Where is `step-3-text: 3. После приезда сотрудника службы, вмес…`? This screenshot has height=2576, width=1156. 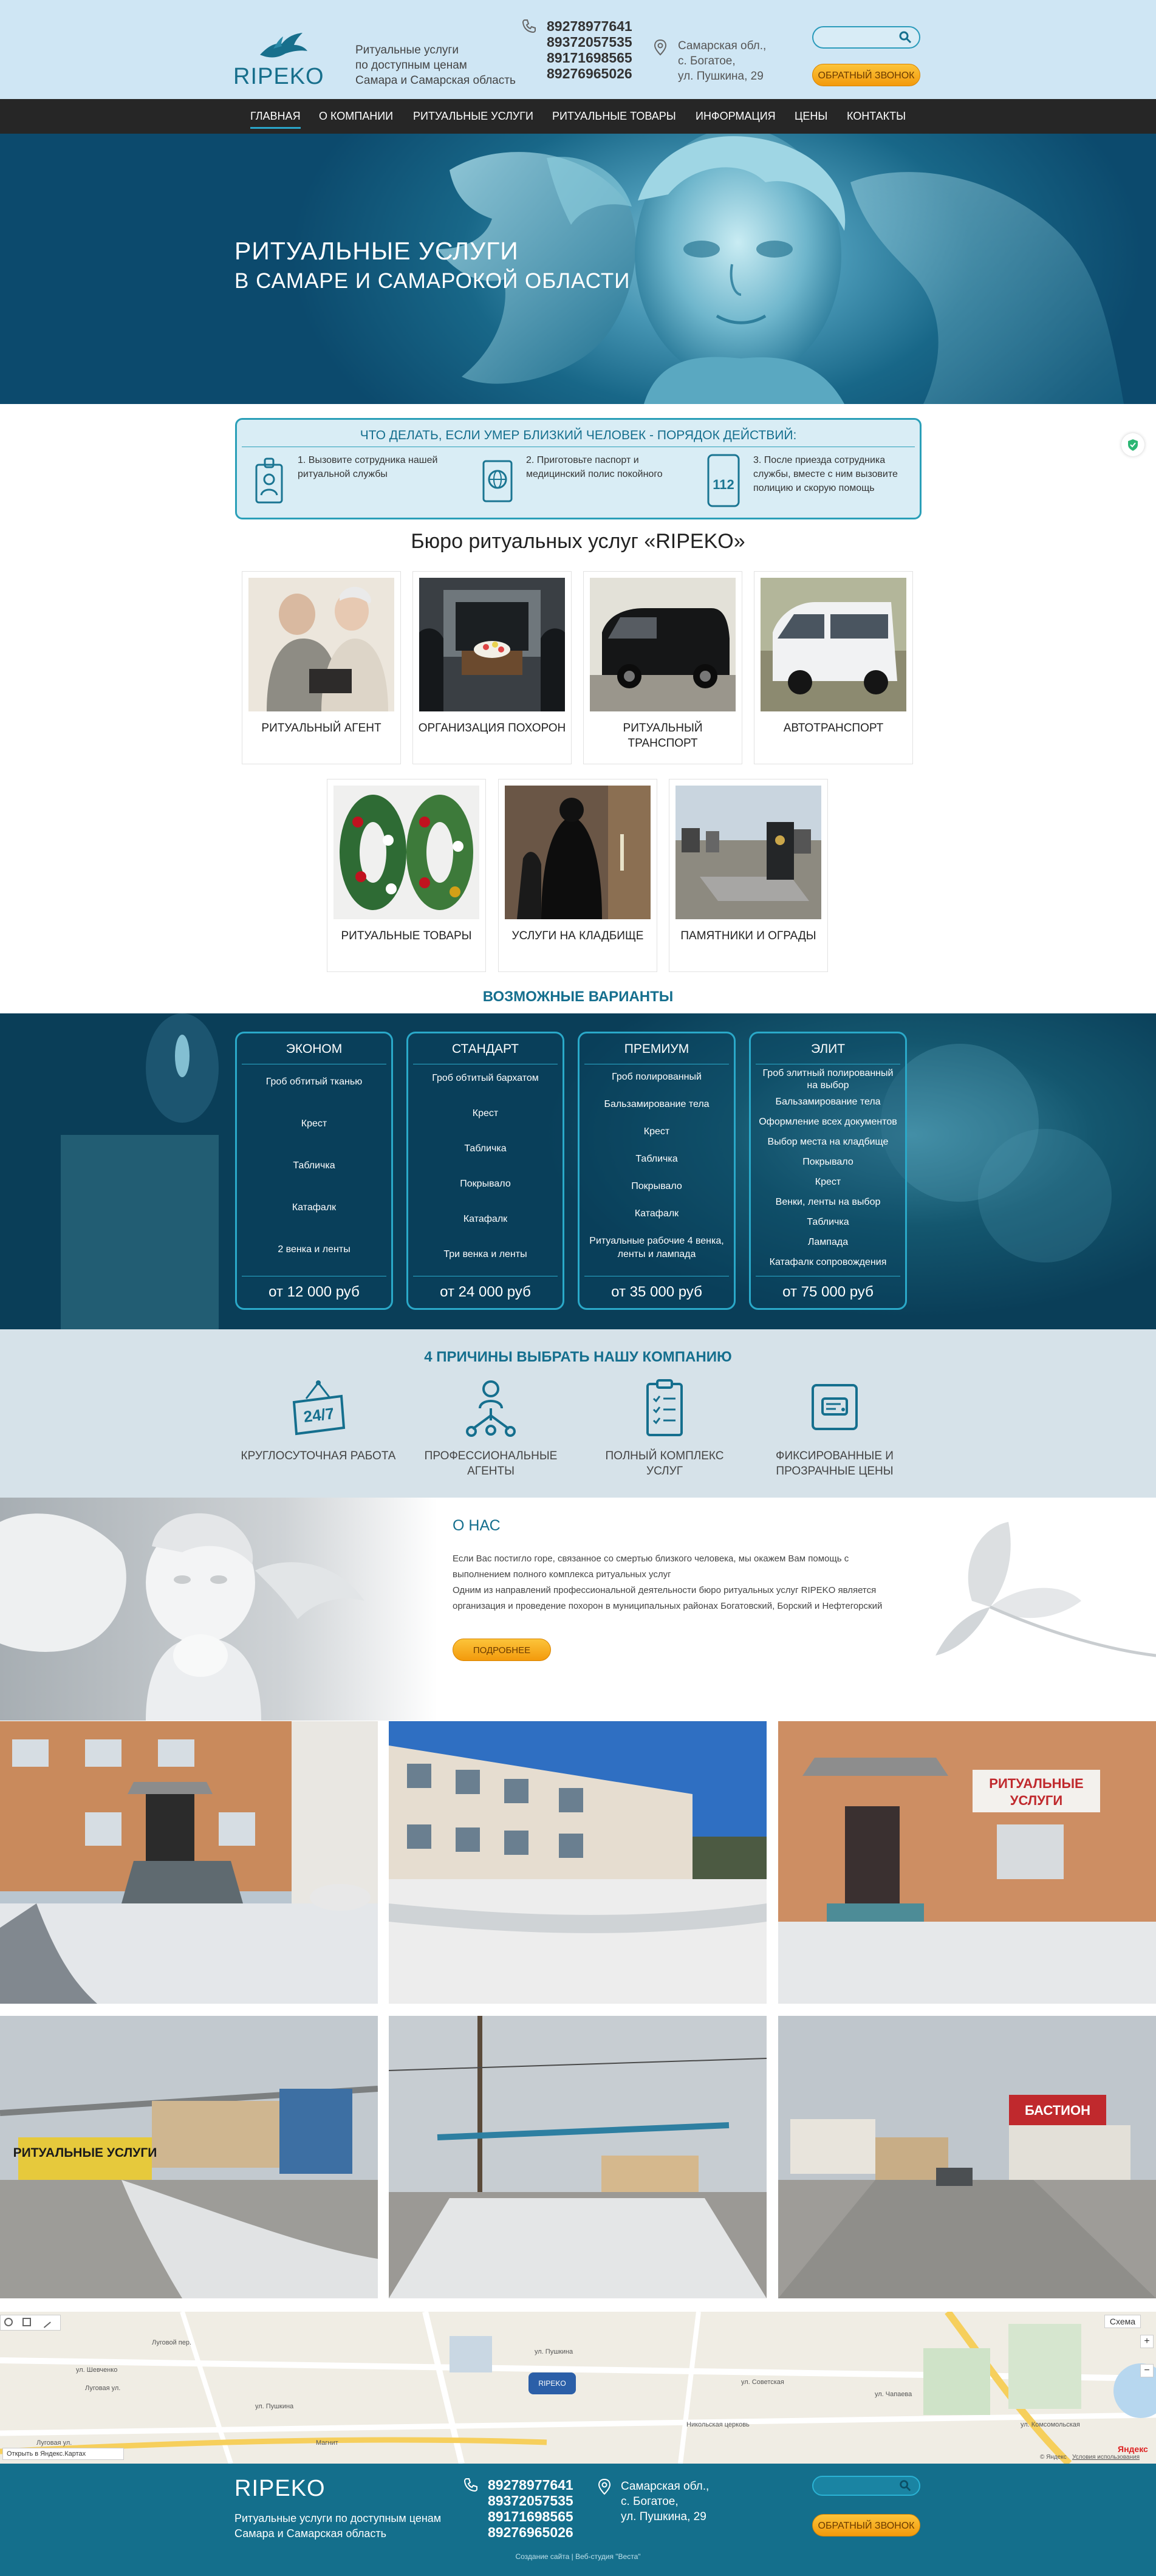 step-3-text: 3. После приезда сотрудника службы, вмес… is located at coordinates (830, 474).